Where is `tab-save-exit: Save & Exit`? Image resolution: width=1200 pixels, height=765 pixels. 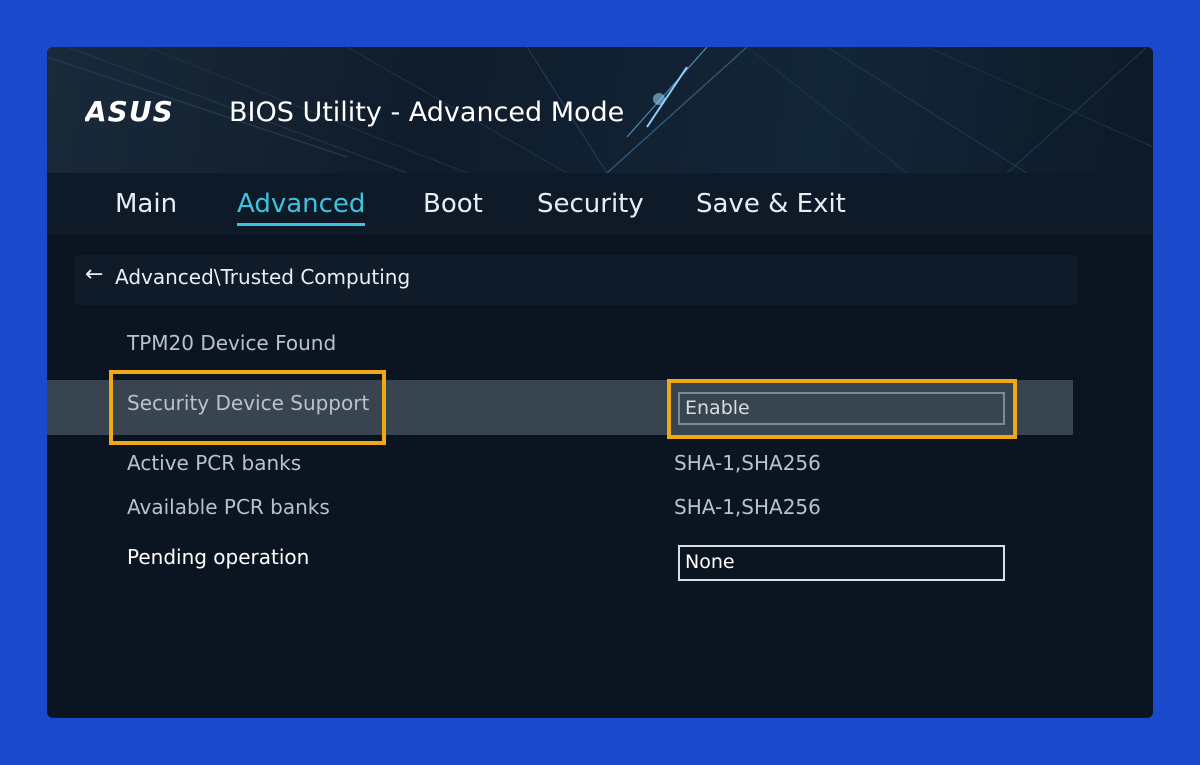
tab-save-exit: Save & Exit is located at coordinates (771, 204).